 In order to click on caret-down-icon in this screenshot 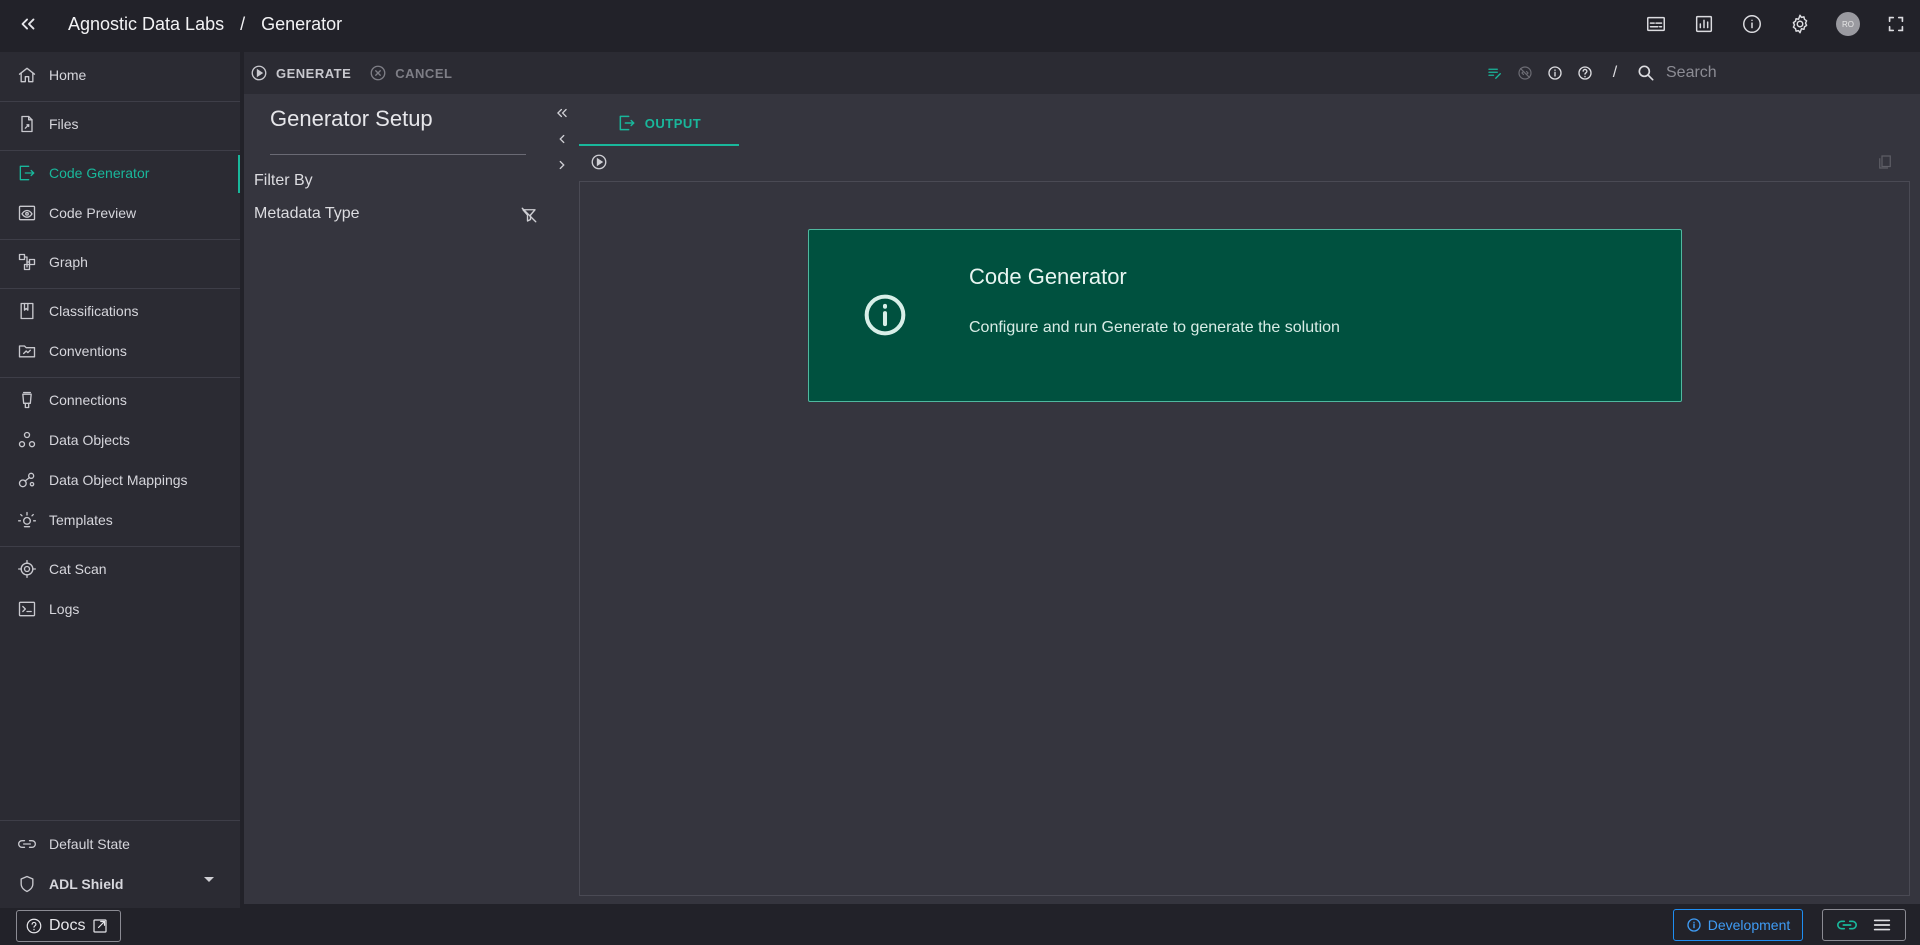, I will do `click(209, 879)`.